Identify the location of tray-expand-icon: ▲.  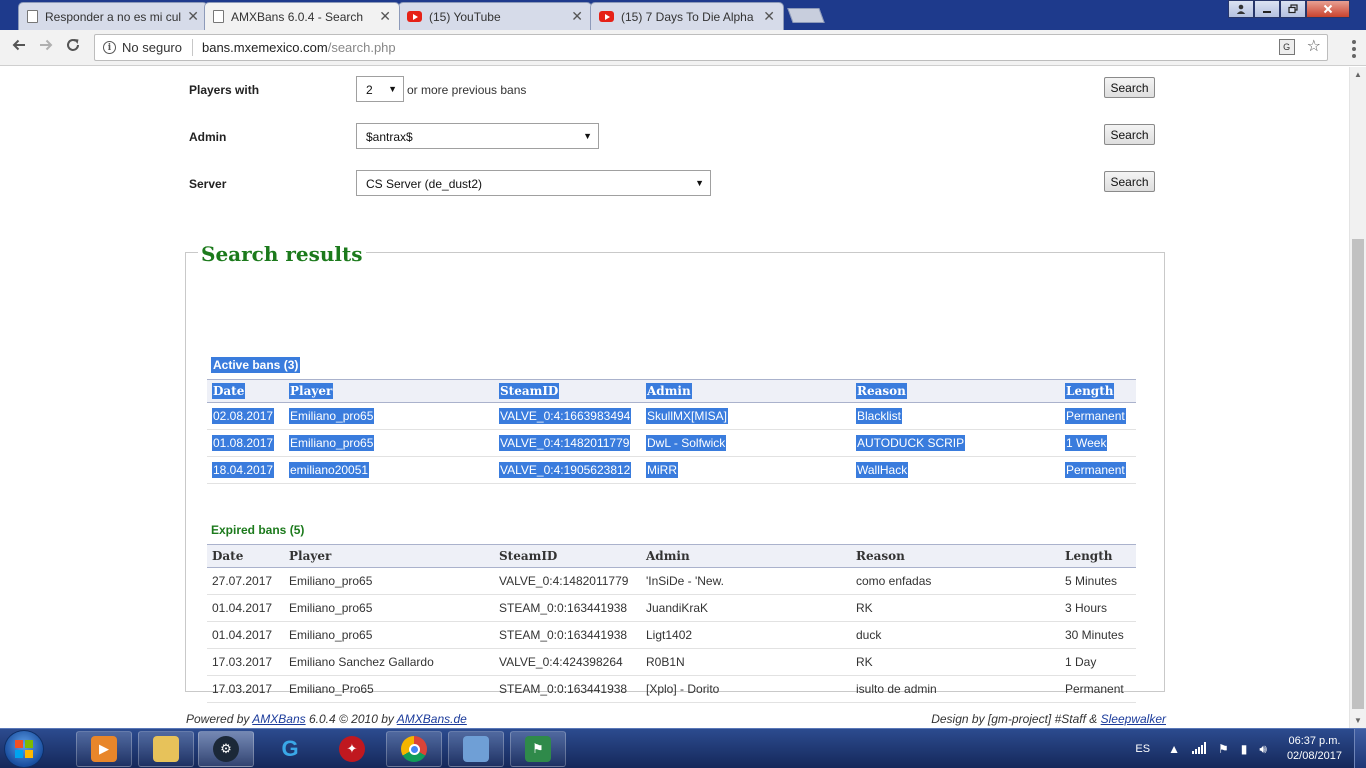
(1174, 749).